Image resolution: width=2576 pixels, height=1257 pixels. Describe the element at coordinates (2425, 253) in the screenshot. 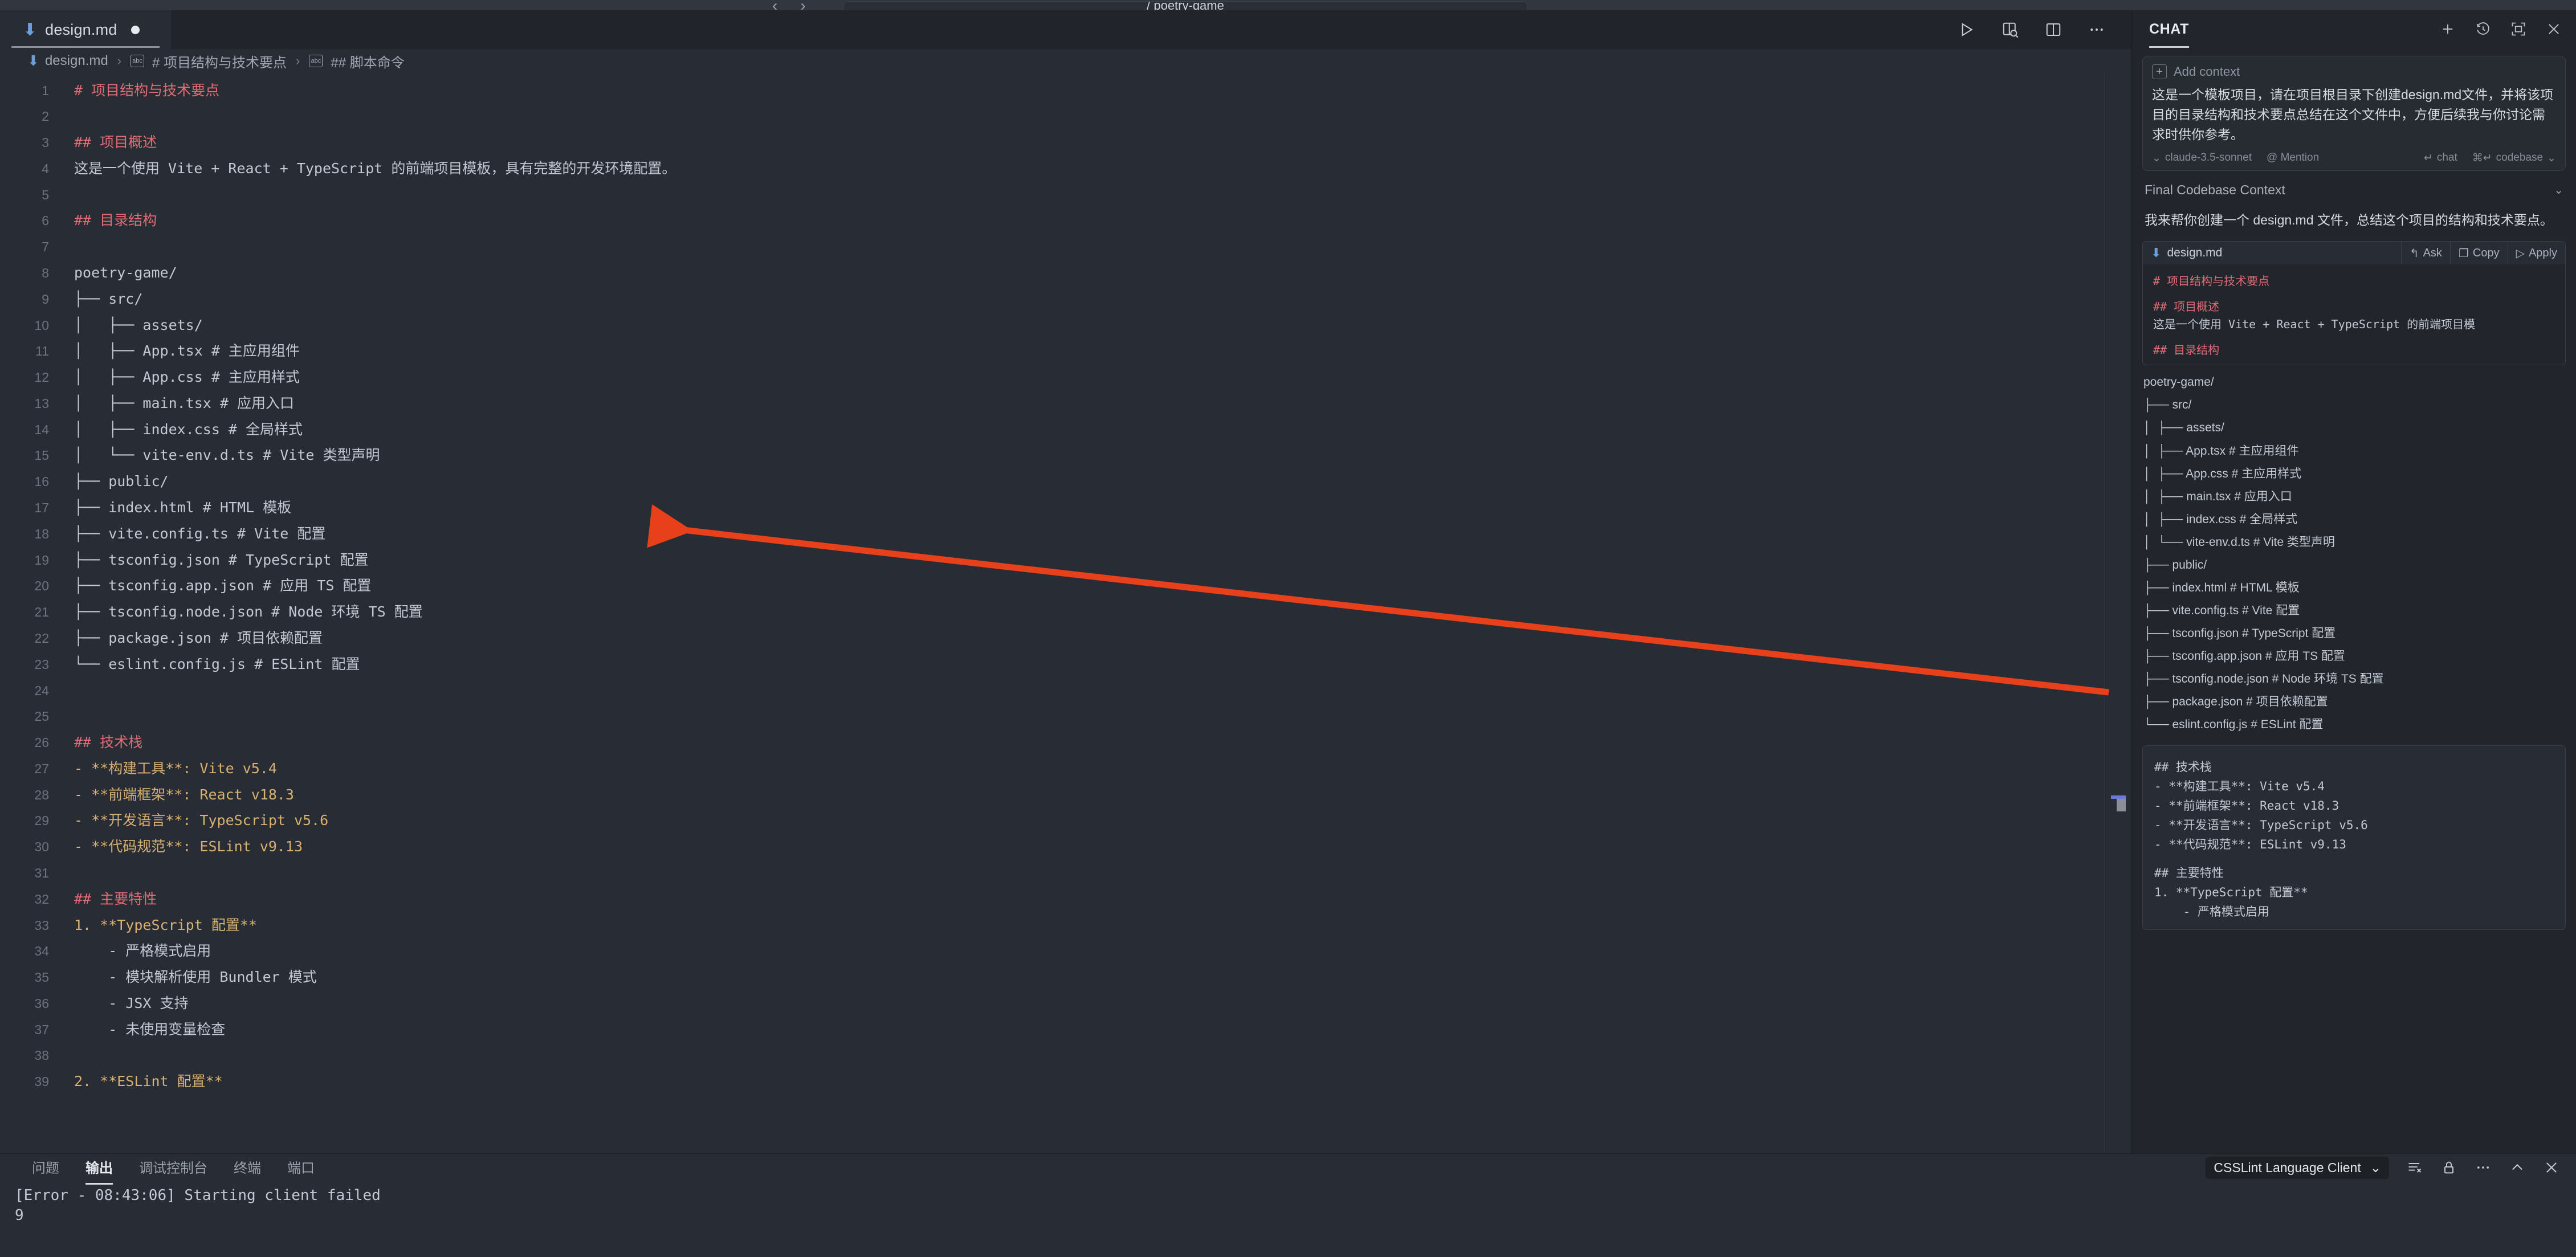

I see `ask-button: ↰ Ask` at that location.